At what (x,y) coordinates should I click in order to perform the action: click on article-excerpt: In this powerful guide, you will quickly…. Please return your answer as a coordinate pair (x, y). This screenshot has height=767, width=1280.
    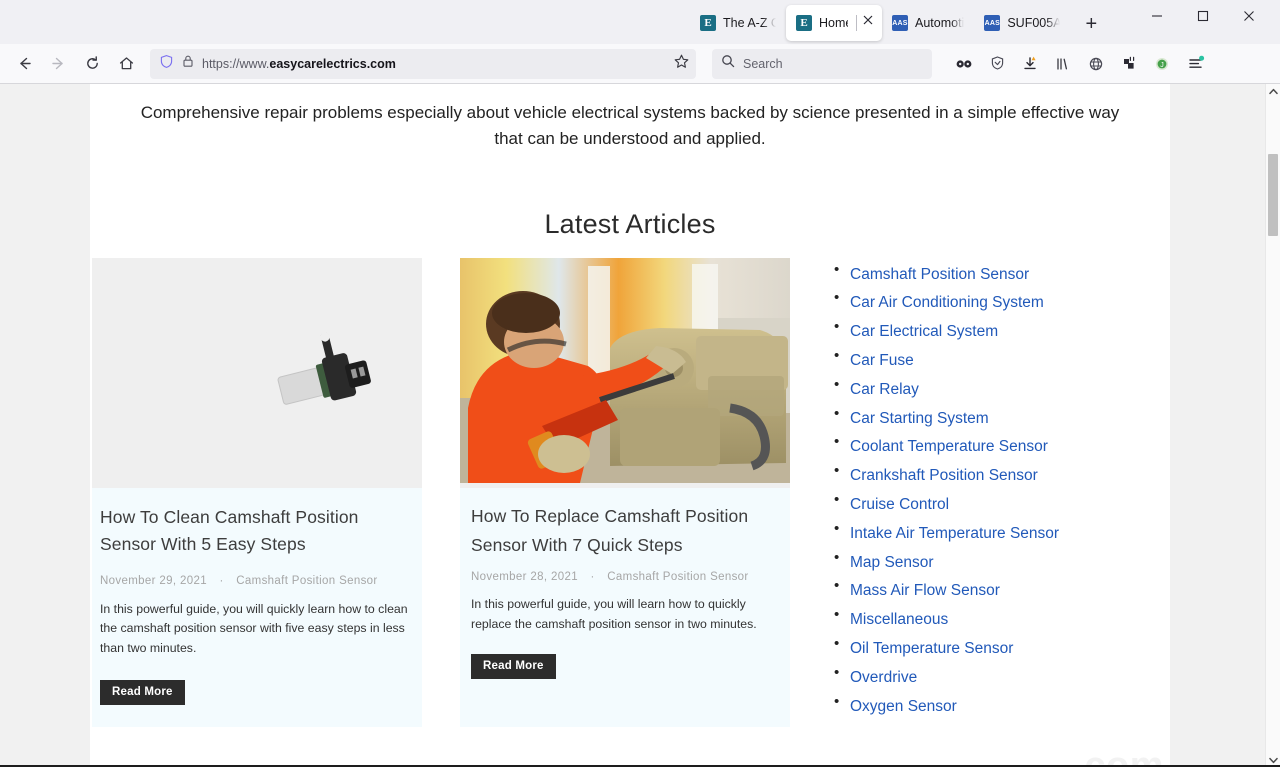
    Looking at the image, I should click on (254, 628).